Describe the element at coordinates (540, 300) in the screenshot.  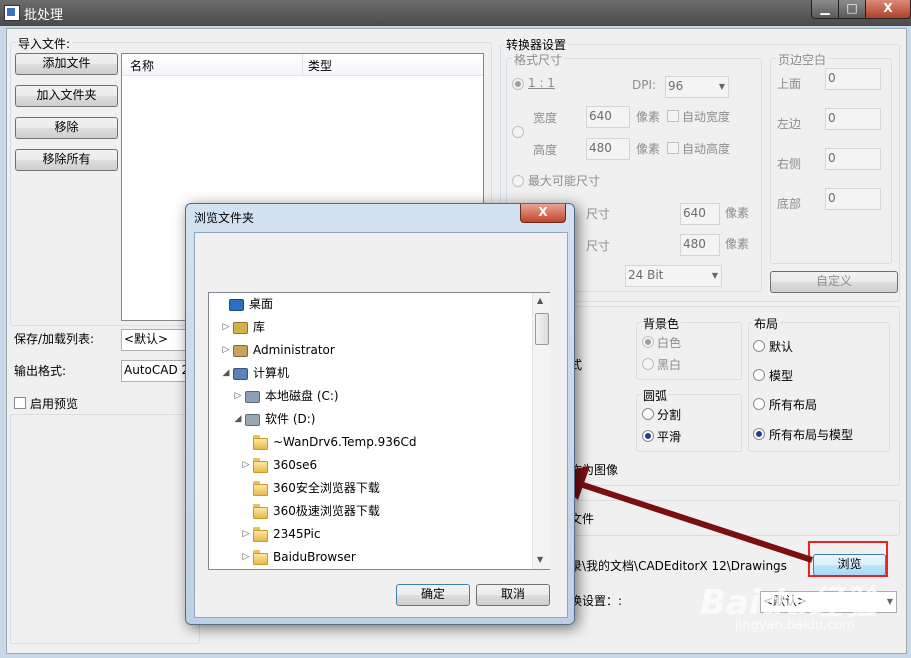
I see `scroll-up-icon: ▲` at that location.